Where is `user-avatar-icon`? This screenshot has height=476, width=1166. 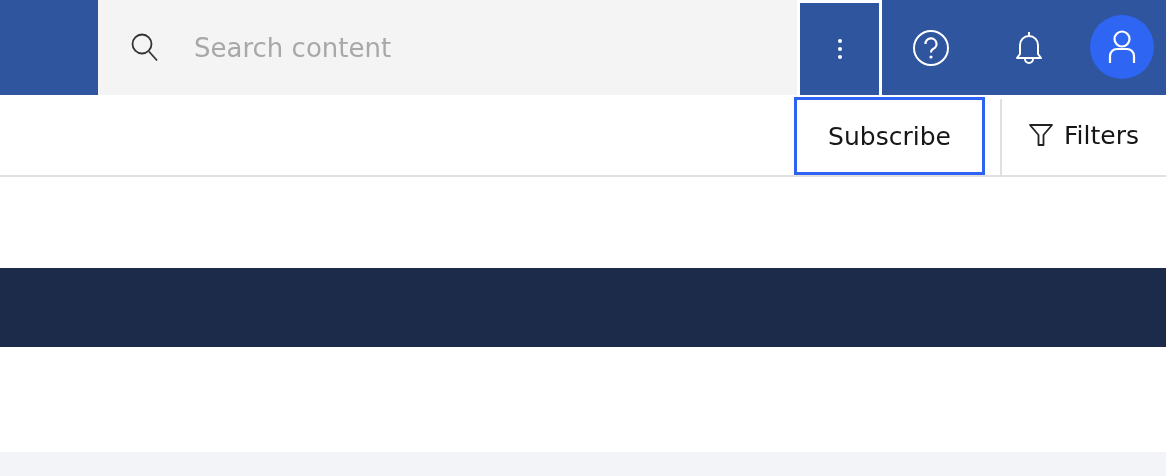 user-avatar-icon is located at coordinates (1122, 47).